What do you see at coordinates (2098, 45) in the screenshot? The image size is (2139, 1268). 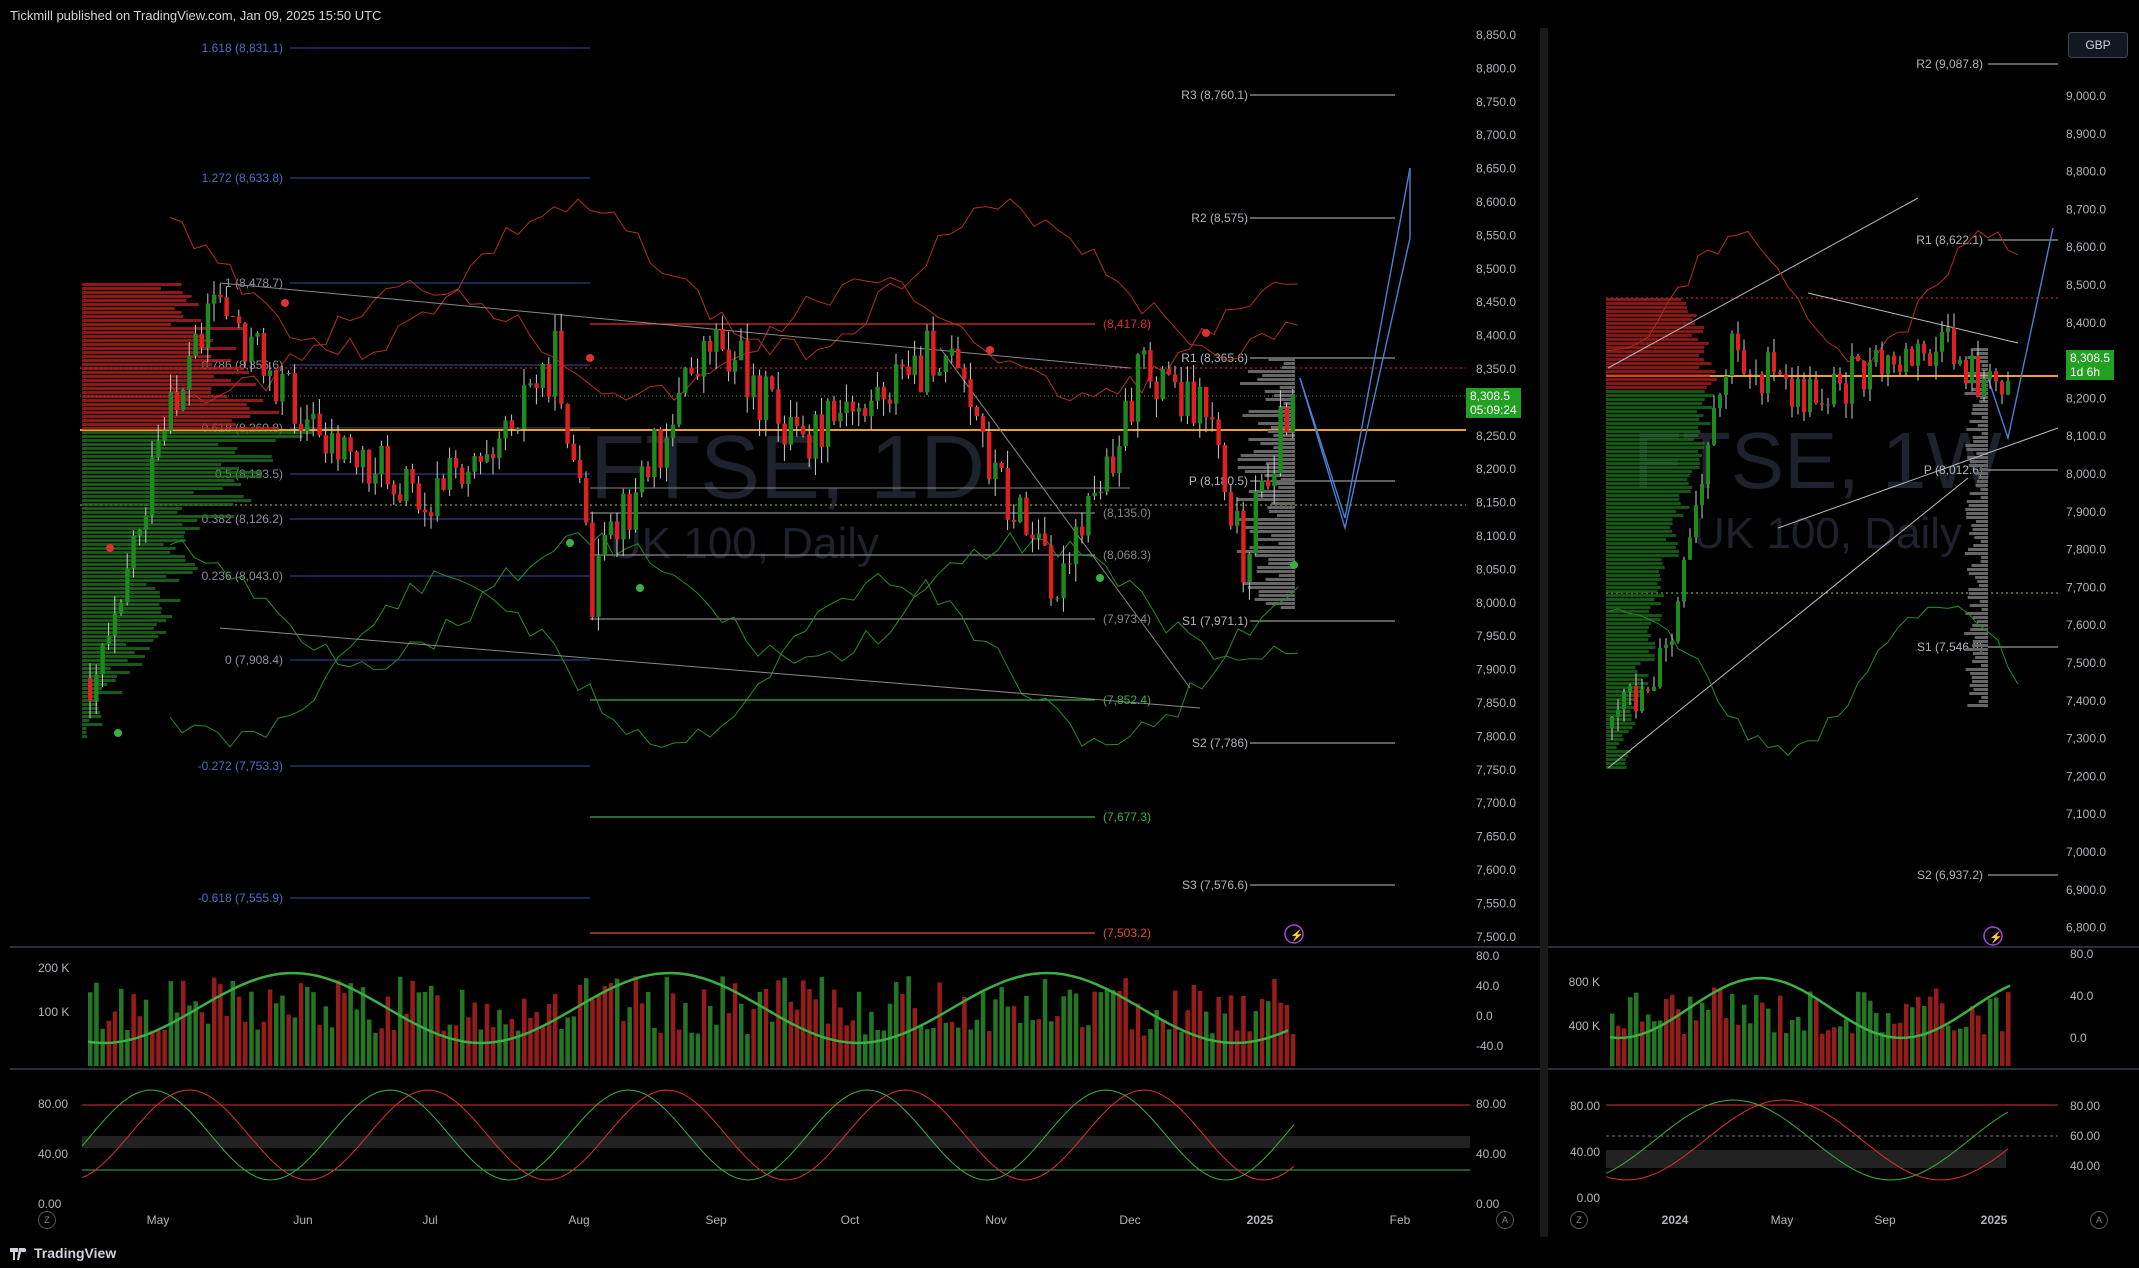 I see `currency-button: GBP` at bounding box center [2098, 45].